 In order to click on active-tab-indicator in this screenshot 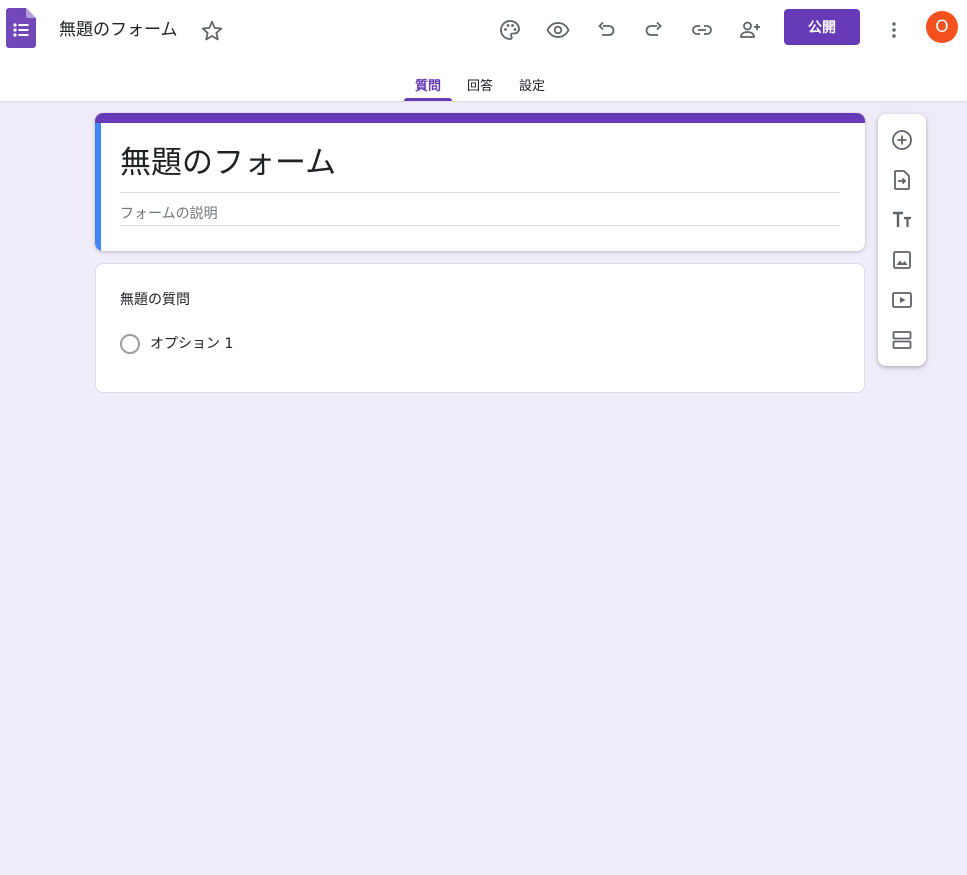, I will do `click(428, 99)`.